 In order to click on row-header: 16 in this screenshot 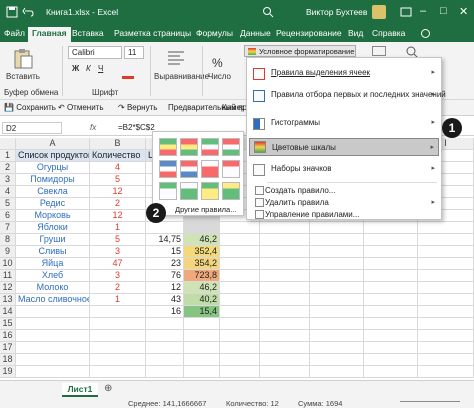, I will do `click(8, 336)`.